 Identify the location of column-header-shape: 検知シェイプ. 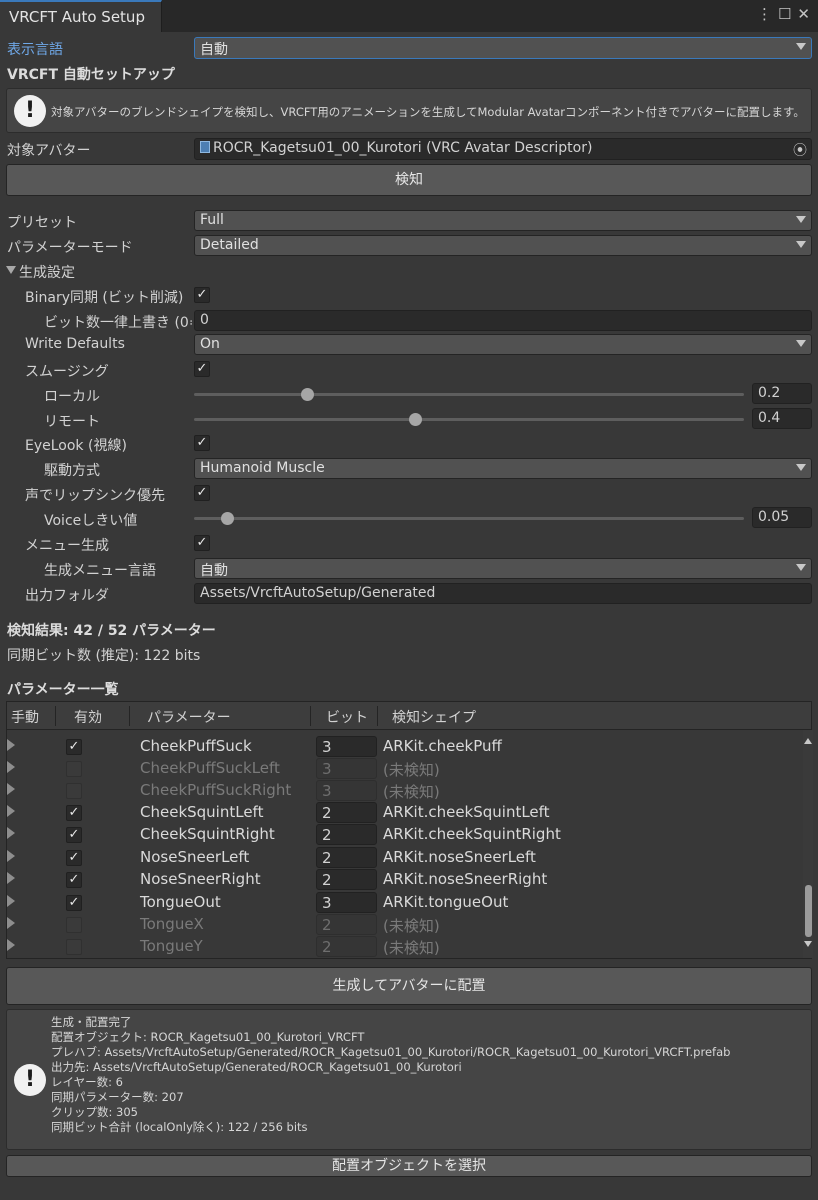
(434, 717).